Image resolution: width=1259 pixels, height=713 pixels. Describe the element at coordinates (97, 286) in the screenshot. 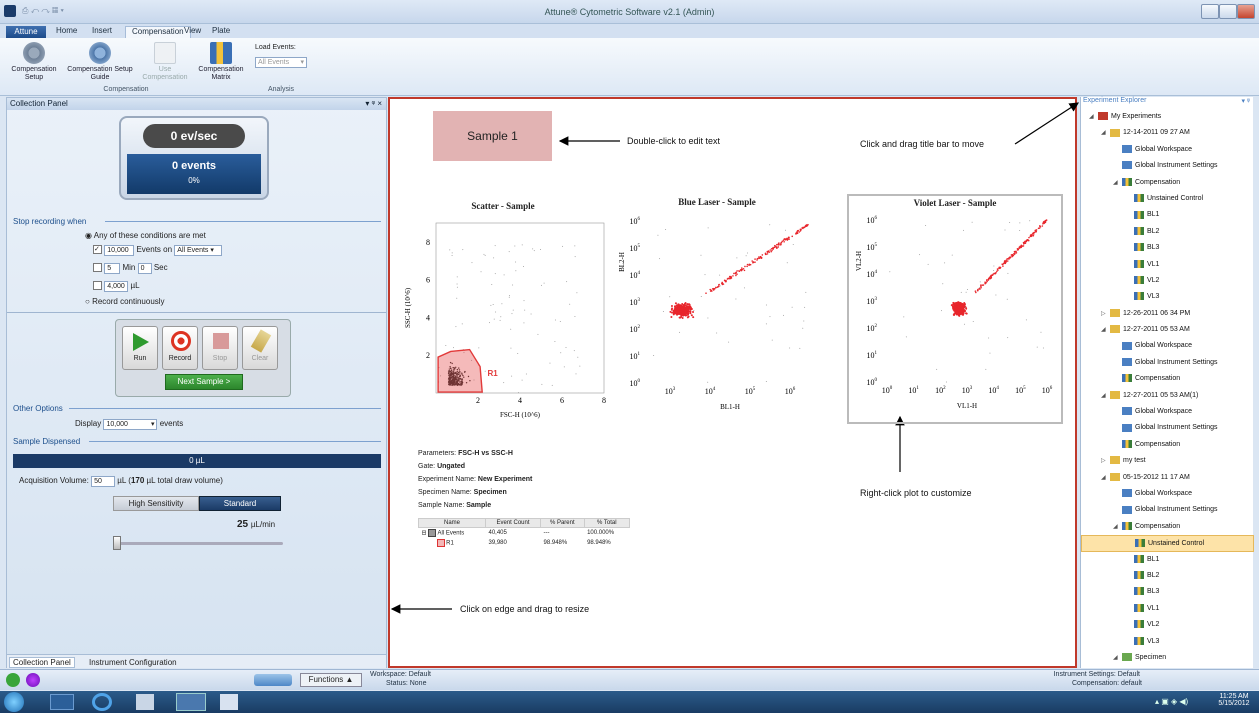

I see `volume-checkbox` at that location.